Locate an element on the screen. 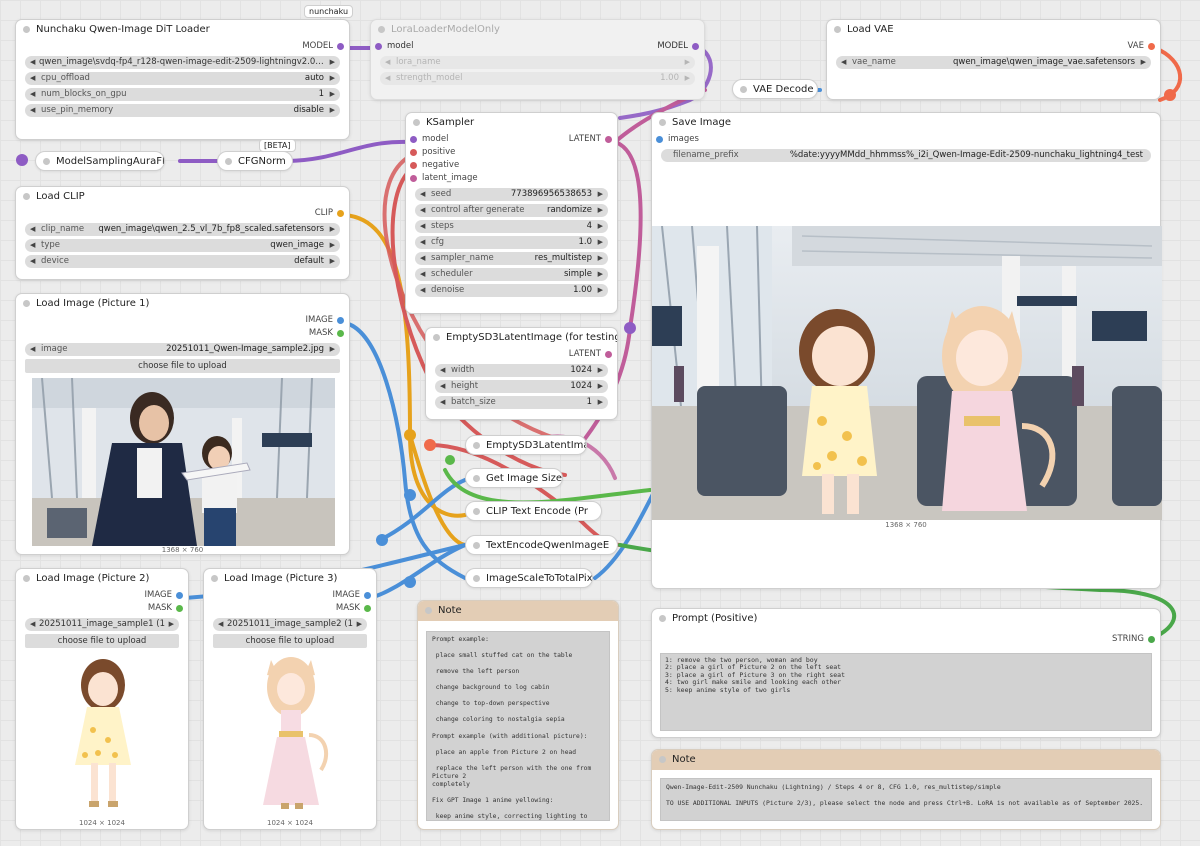 This screenshot has width=1200, height=846. node-title: Load Image (Picture 3) is located at coordinates (290, 579).